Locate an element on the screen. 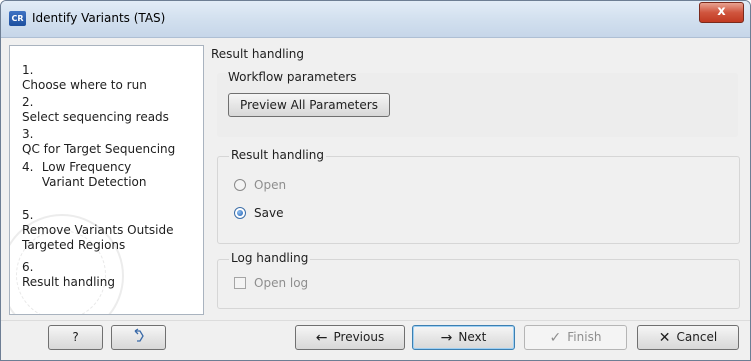 This screenshot has width=751, height=361. step-label: Choose where to run is located at coordinates (84, 85).